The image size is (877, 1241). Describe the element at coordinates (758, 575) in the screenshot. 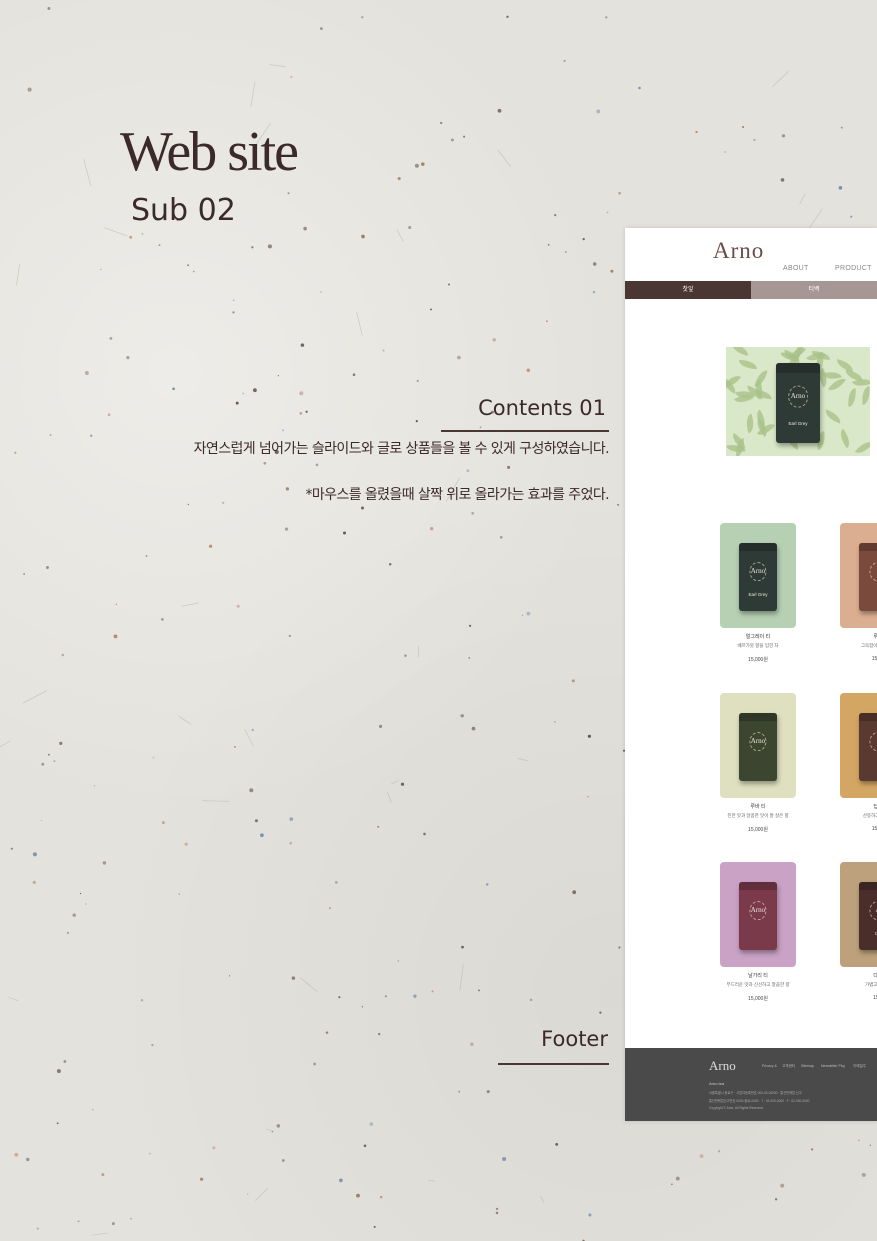

I see `product-card-image: Arno Earl Grey` at that location.